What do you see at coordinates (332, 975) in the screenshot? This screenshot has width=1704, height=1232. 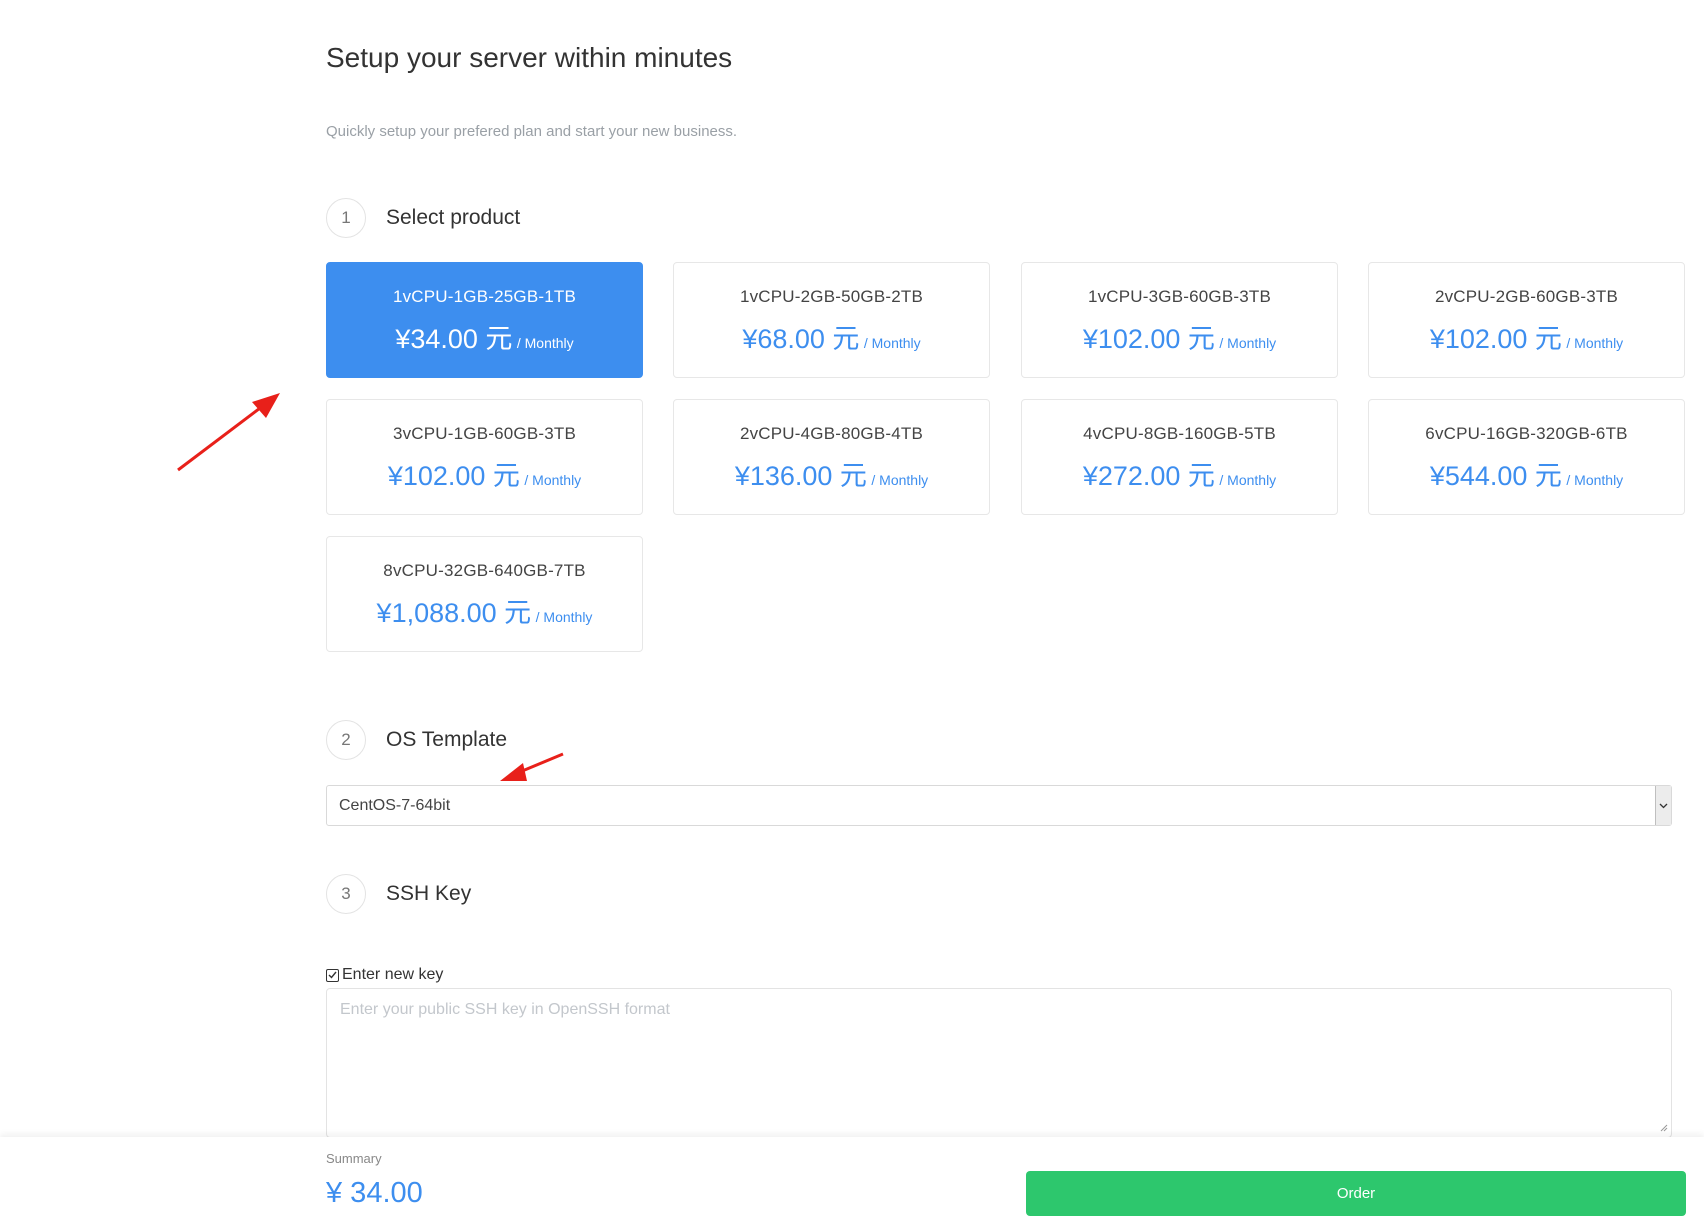 I see `check-icon` at bounding box center [332, 975].